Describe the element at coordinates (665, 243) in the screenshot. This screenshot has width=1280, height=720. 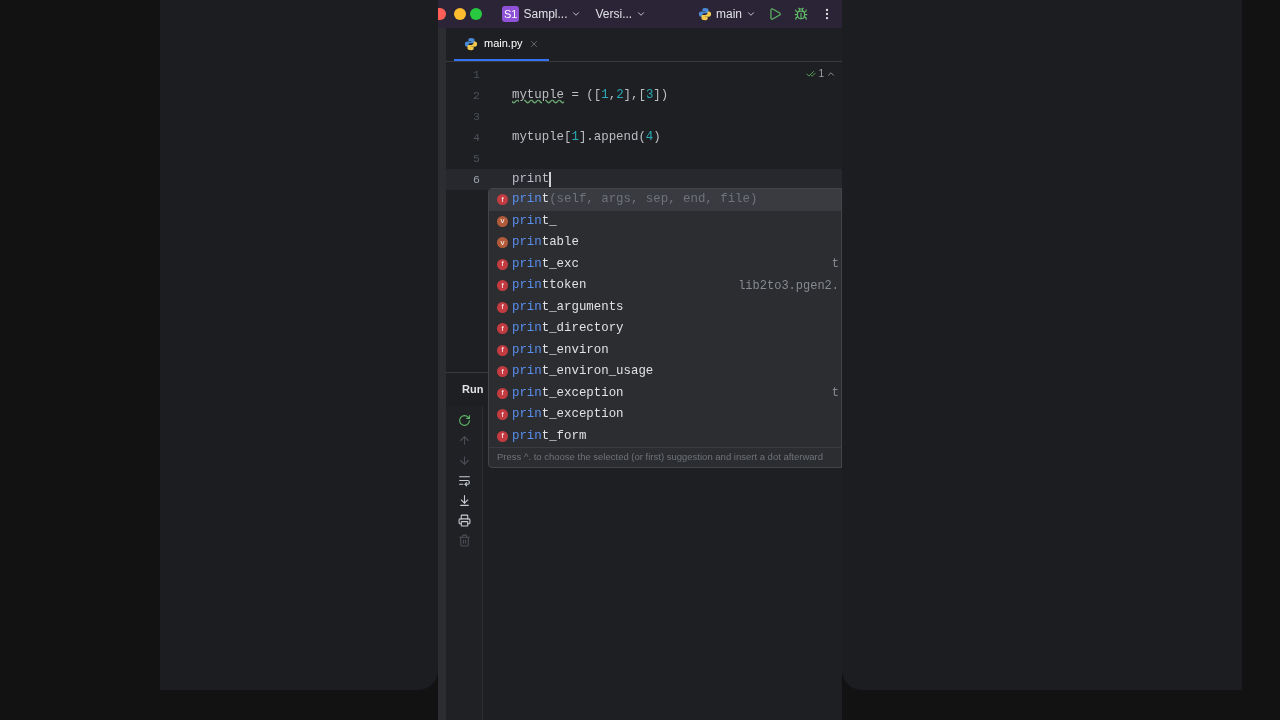
I see `suggestion-item: v printable` at that location.